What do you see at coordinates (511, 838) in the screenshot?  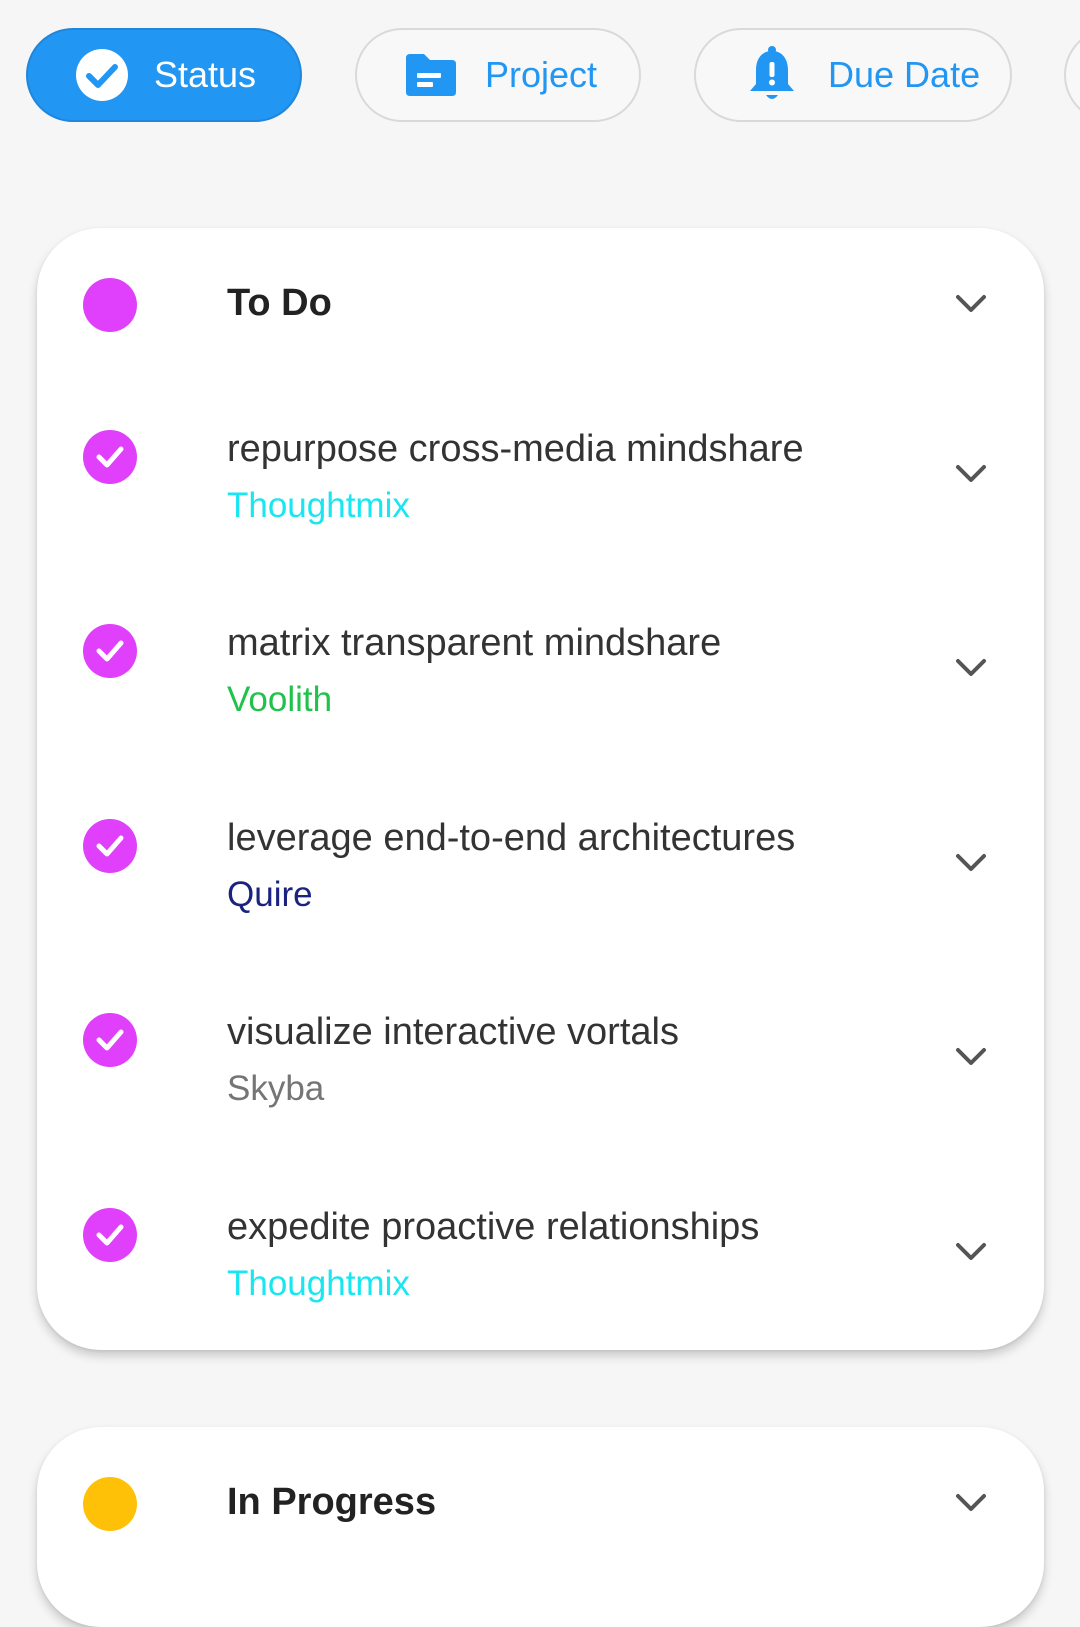 I see `task-title: leverage end-to-end architectures` at bounding box center [511, 838].